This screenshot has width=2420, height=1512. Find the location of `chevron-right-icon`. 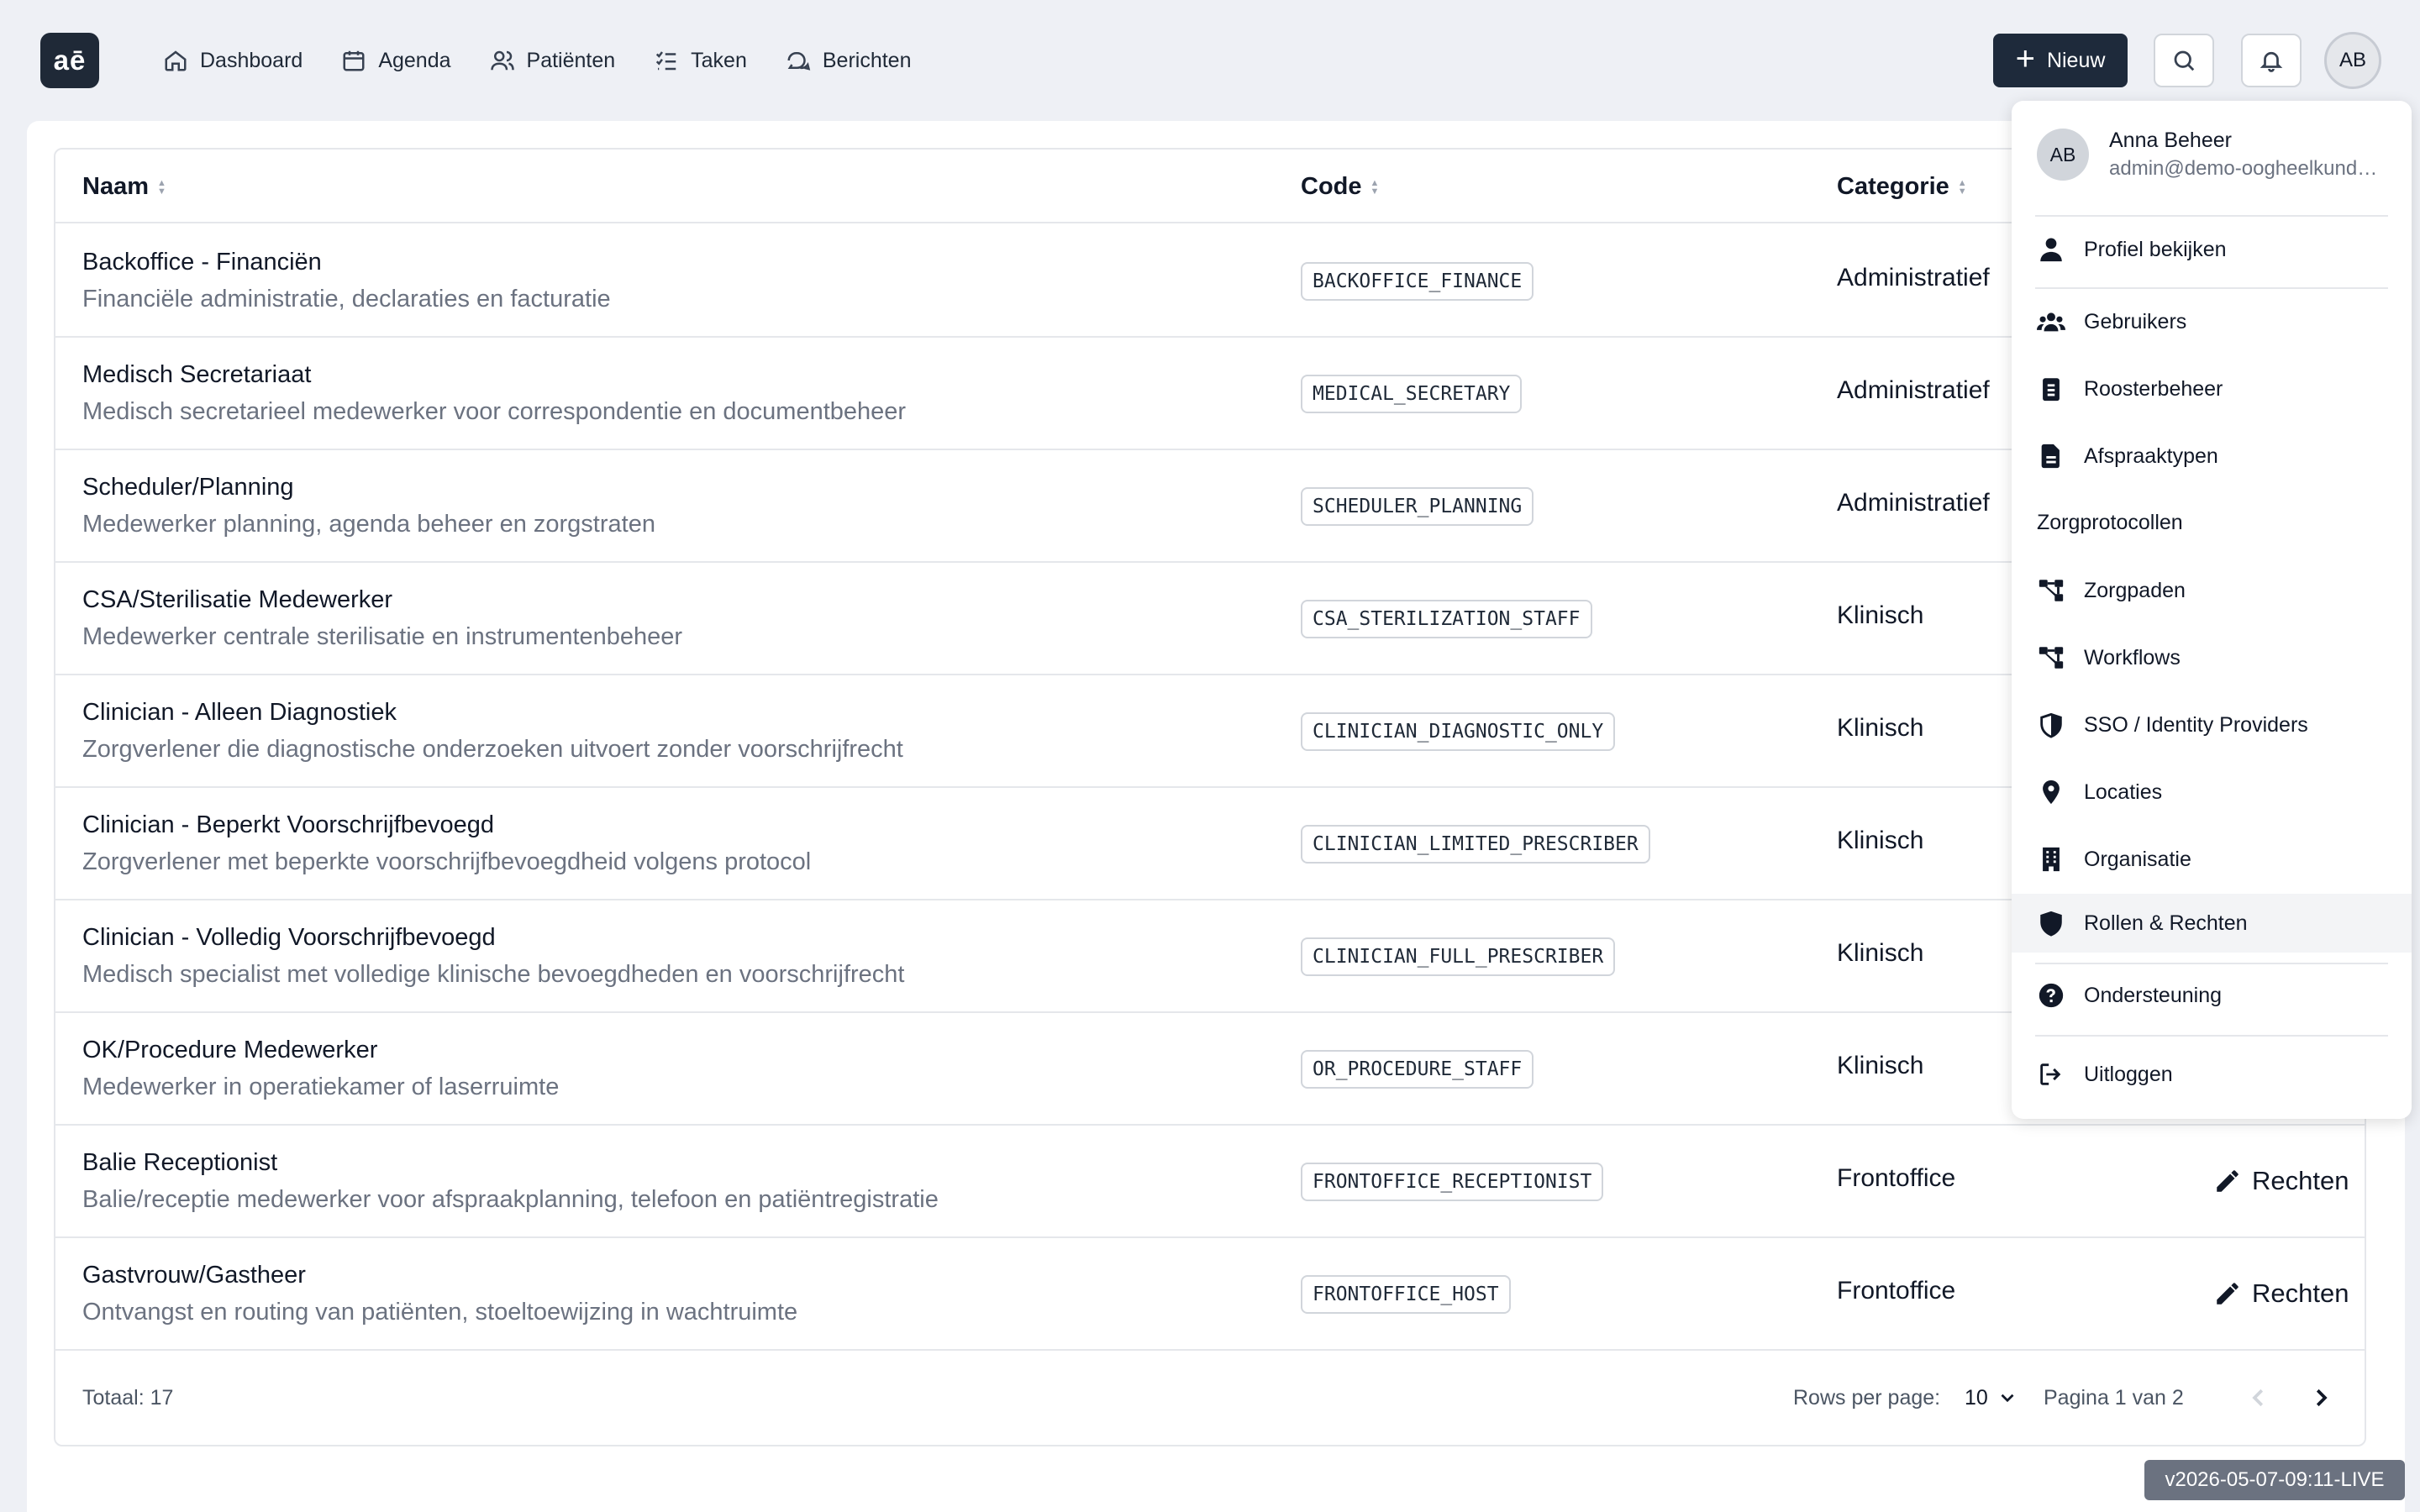

chevron-right-icon is located at coordinates (2322, 1398).